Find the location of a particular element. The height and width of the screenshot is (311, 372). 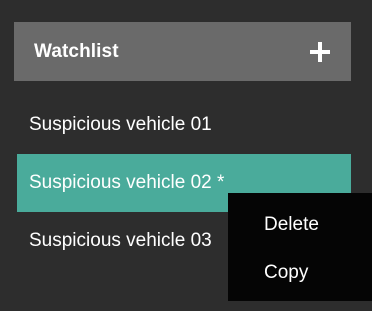

menu-item-copy-label: Copy is located at coordinates (286, 272).